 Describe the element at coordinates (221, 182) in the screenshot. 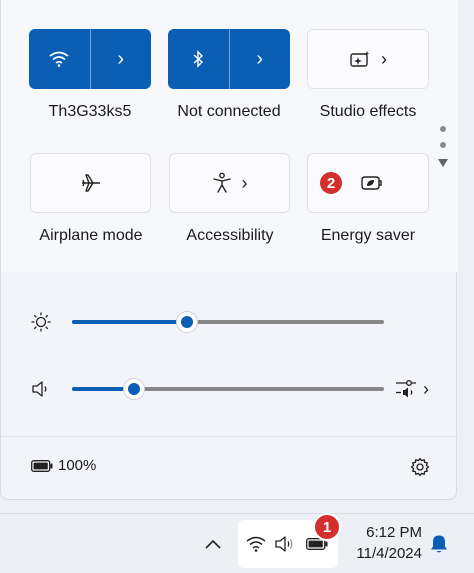

I see `accessibility-icon` at that location.